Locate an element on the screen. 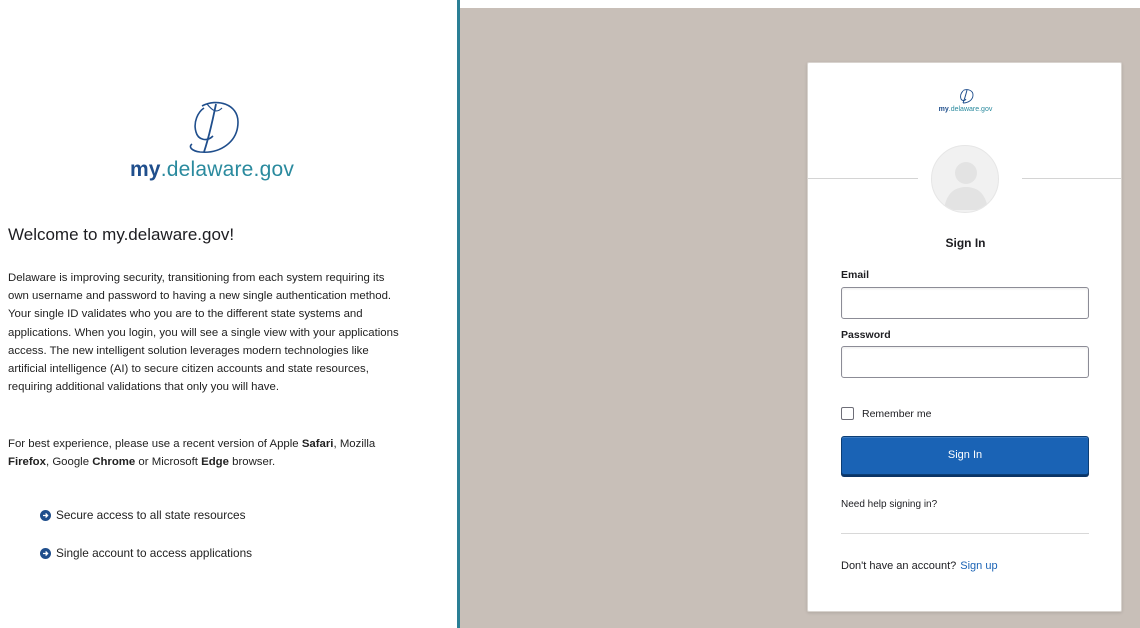  password-field is located at coordinates (965, 362).